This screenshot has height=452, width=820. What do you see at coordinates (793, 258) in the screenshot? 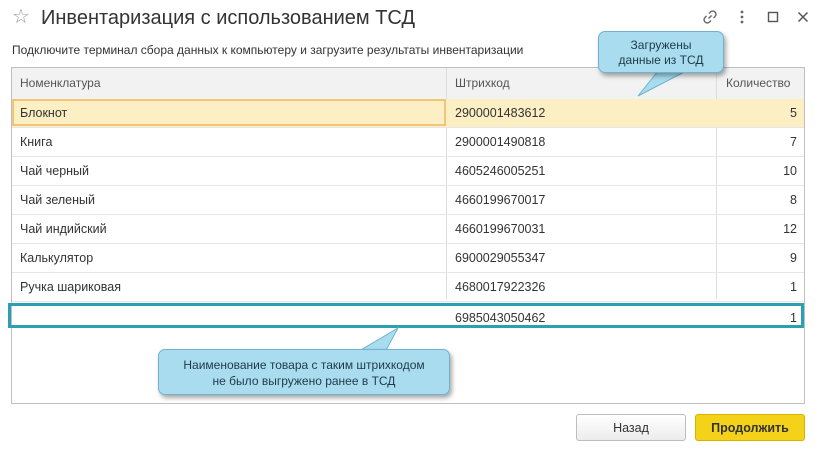
I see `cell-qty: 9` at bounding box center [793, 258].